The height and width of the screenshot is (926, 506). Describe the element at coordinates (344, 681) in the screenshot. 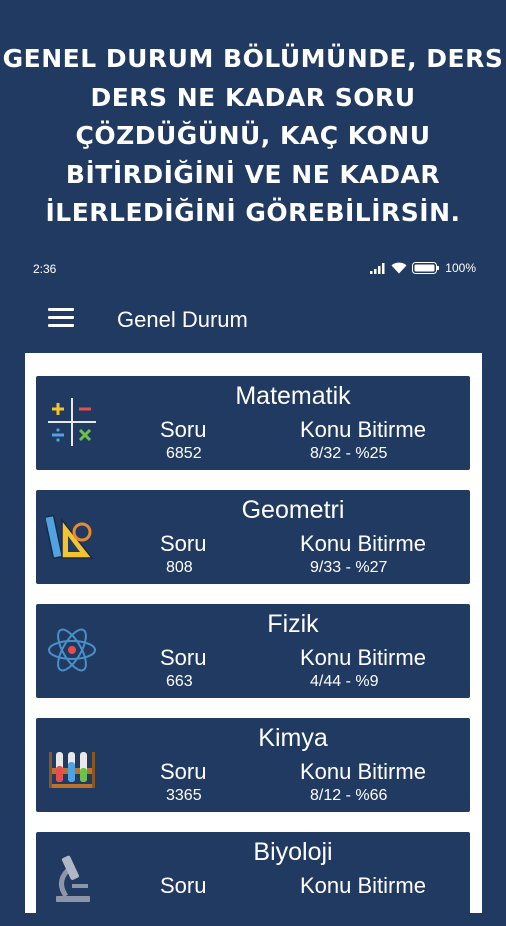

I see `konu-value: 4/44 - %9` at that location.